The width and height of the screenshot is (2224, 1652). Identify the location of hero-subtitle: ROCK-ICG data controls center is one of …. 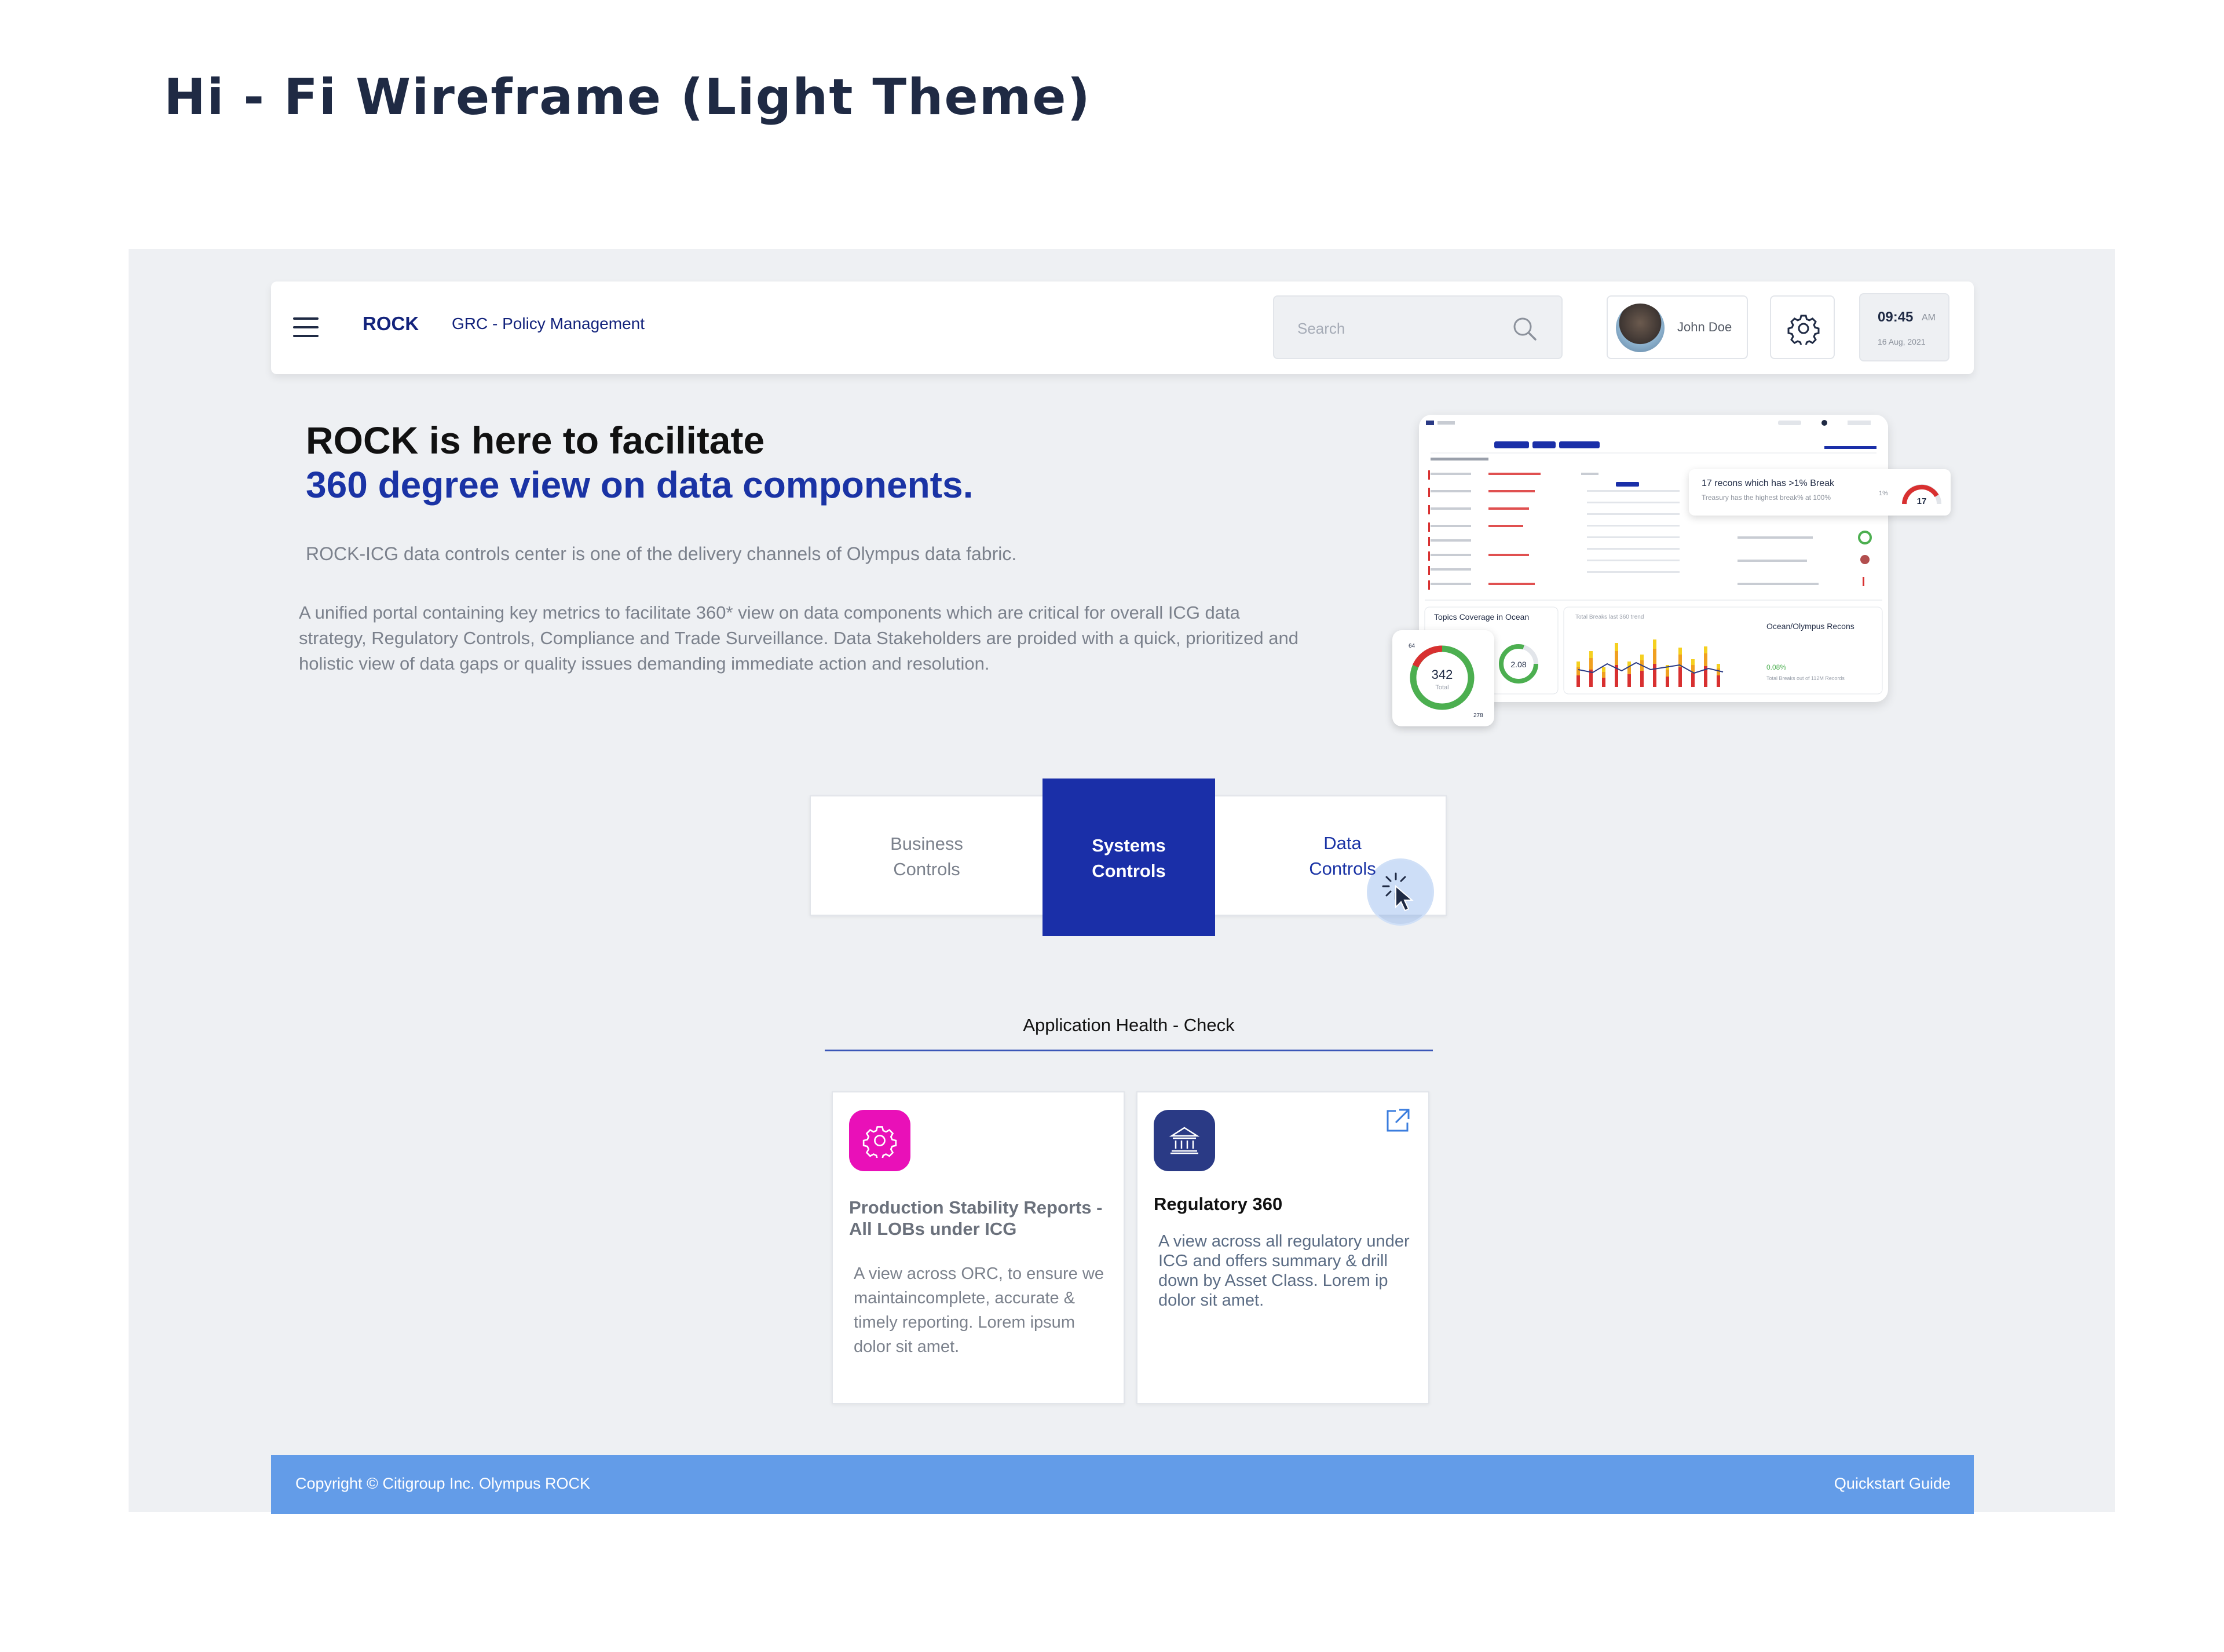
(662, 553).